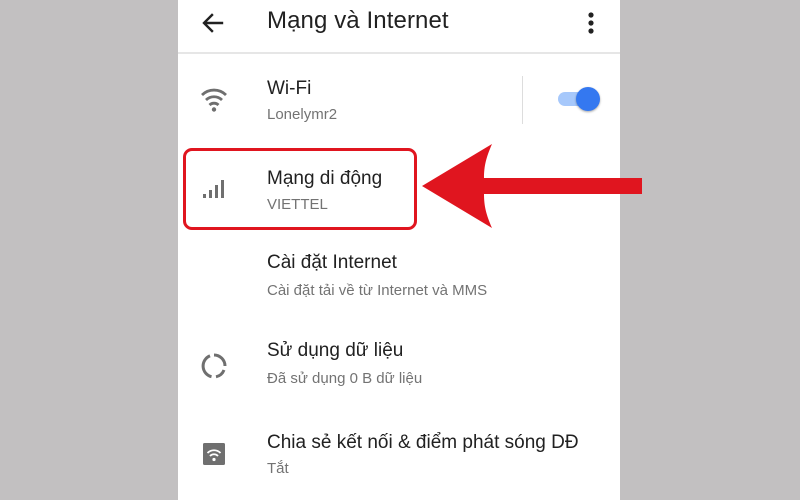 The height and width of the screenshot is (500, 800). I want to click on setting-subtitle: Lonelymr2, so click(302, 114).